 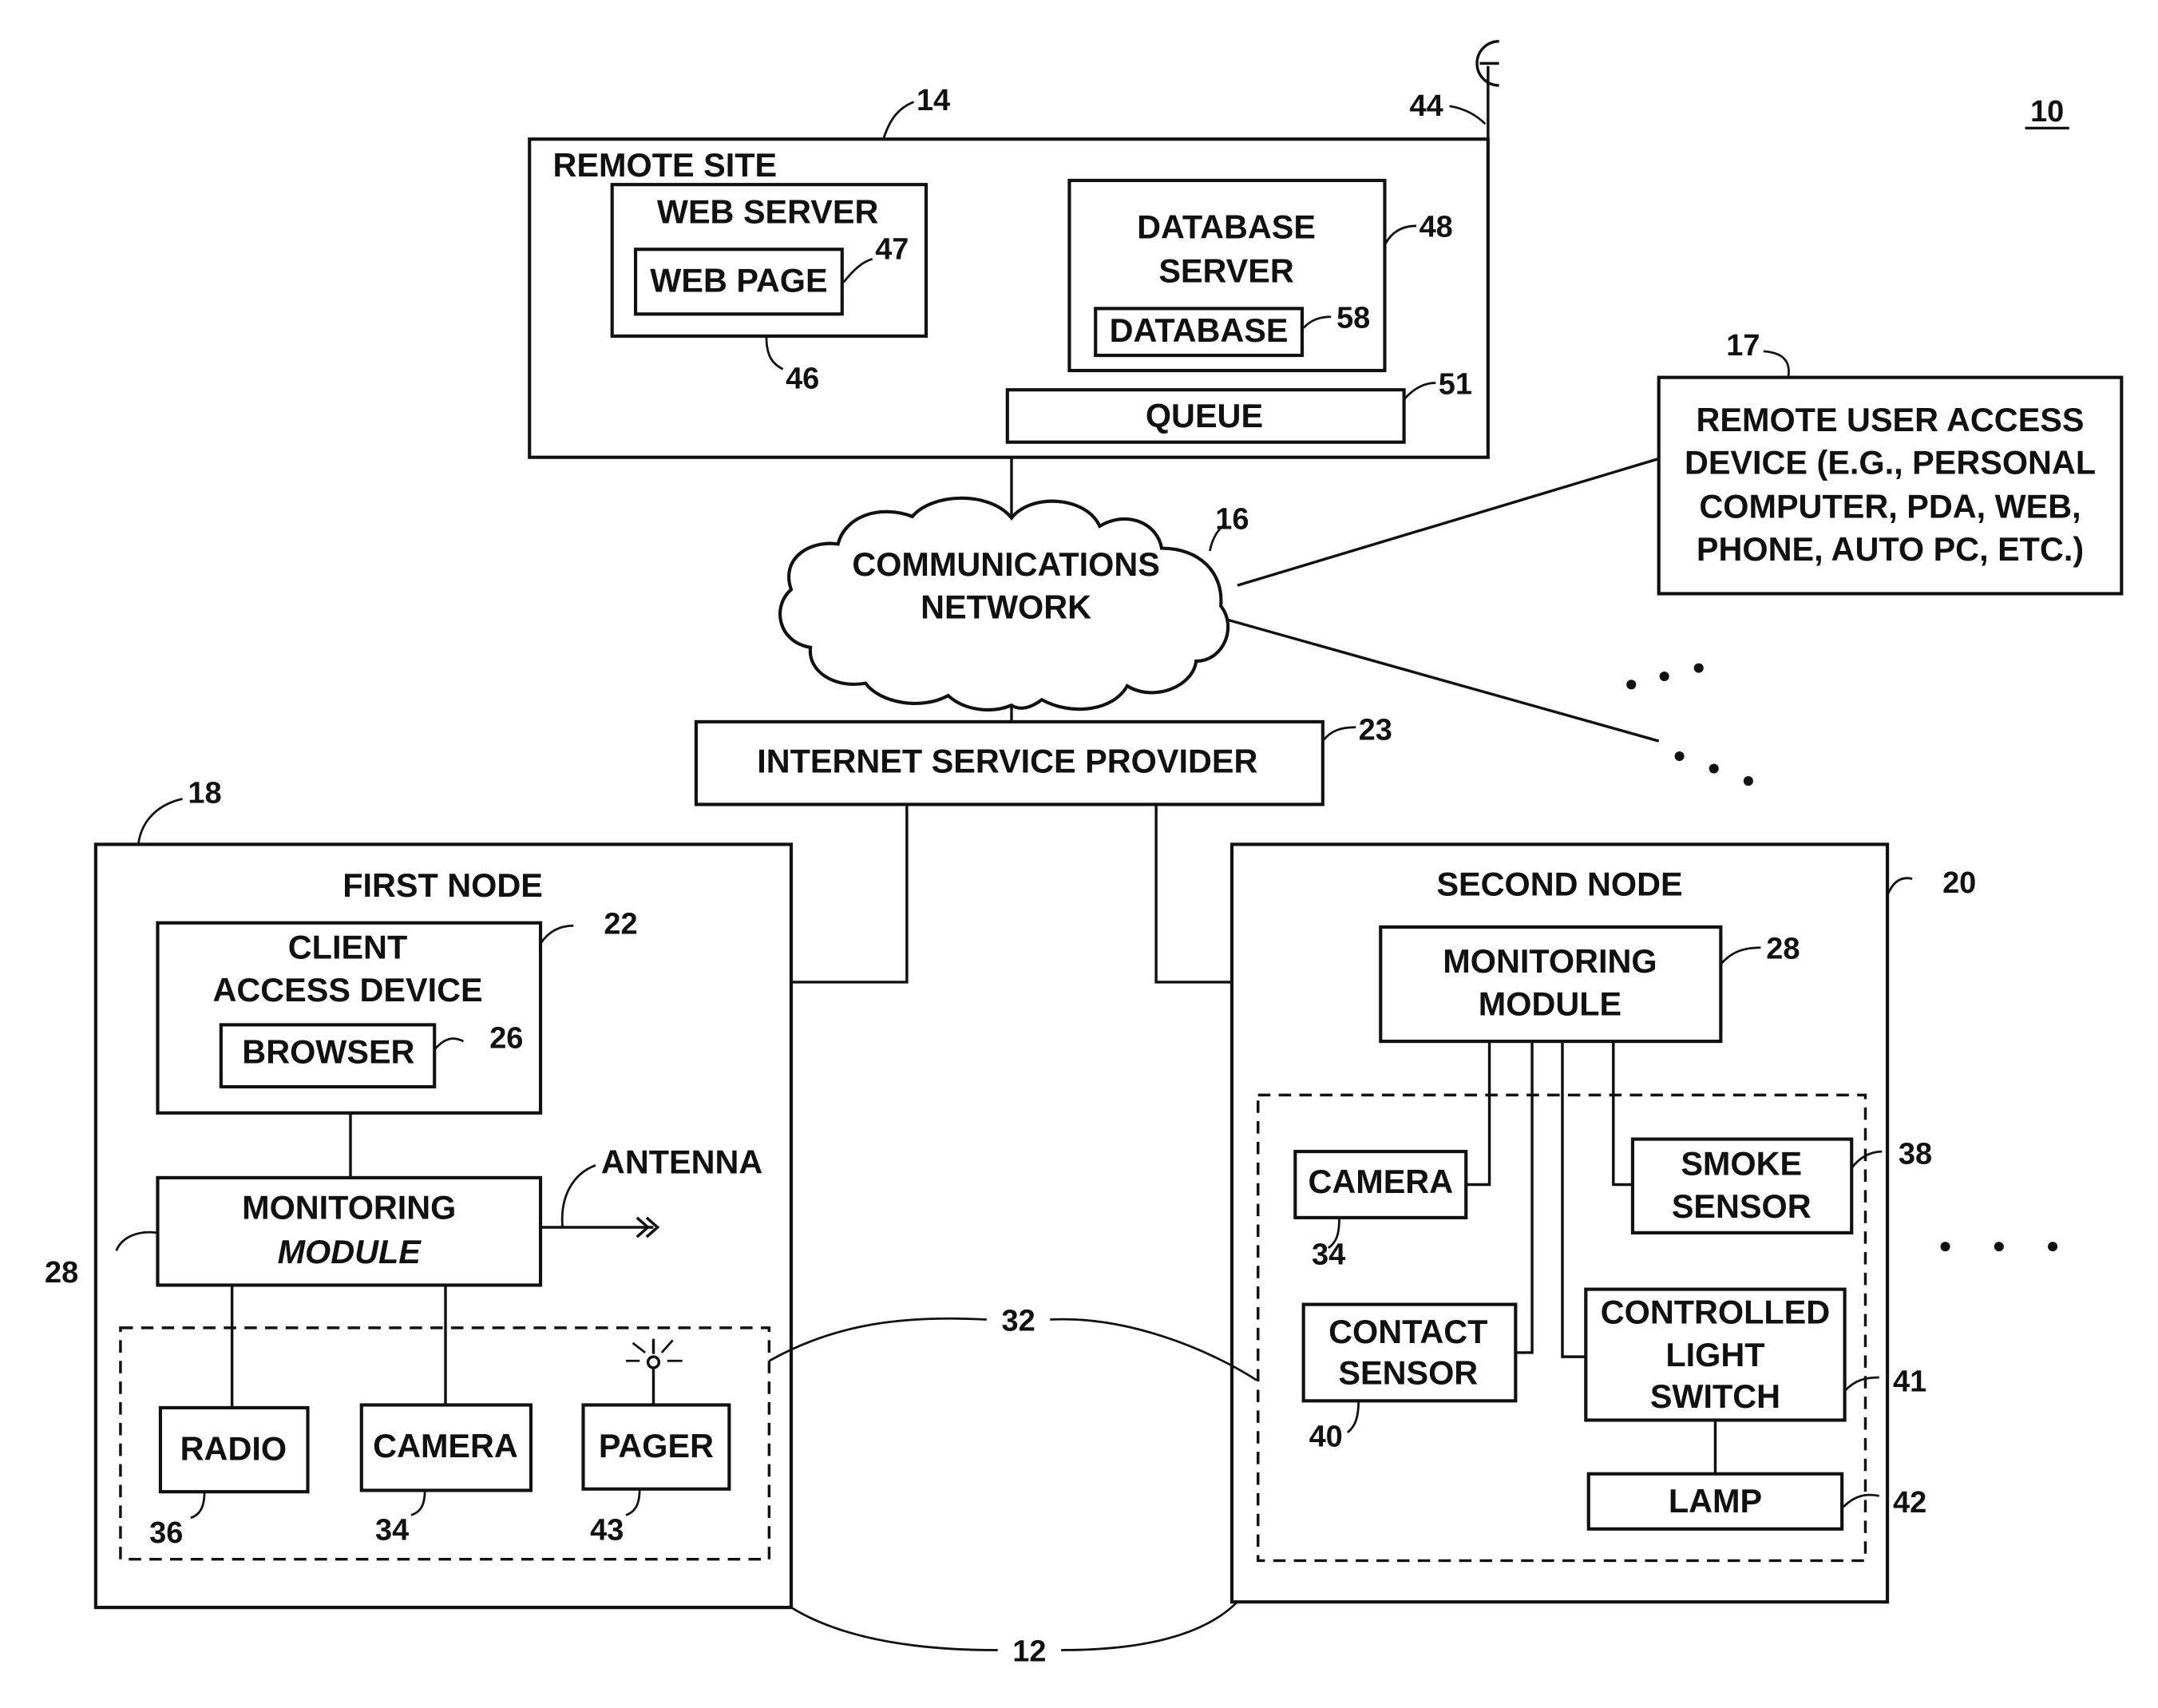 I want to click on network-label-2: NETWORK, so click(x=1006, y=607).